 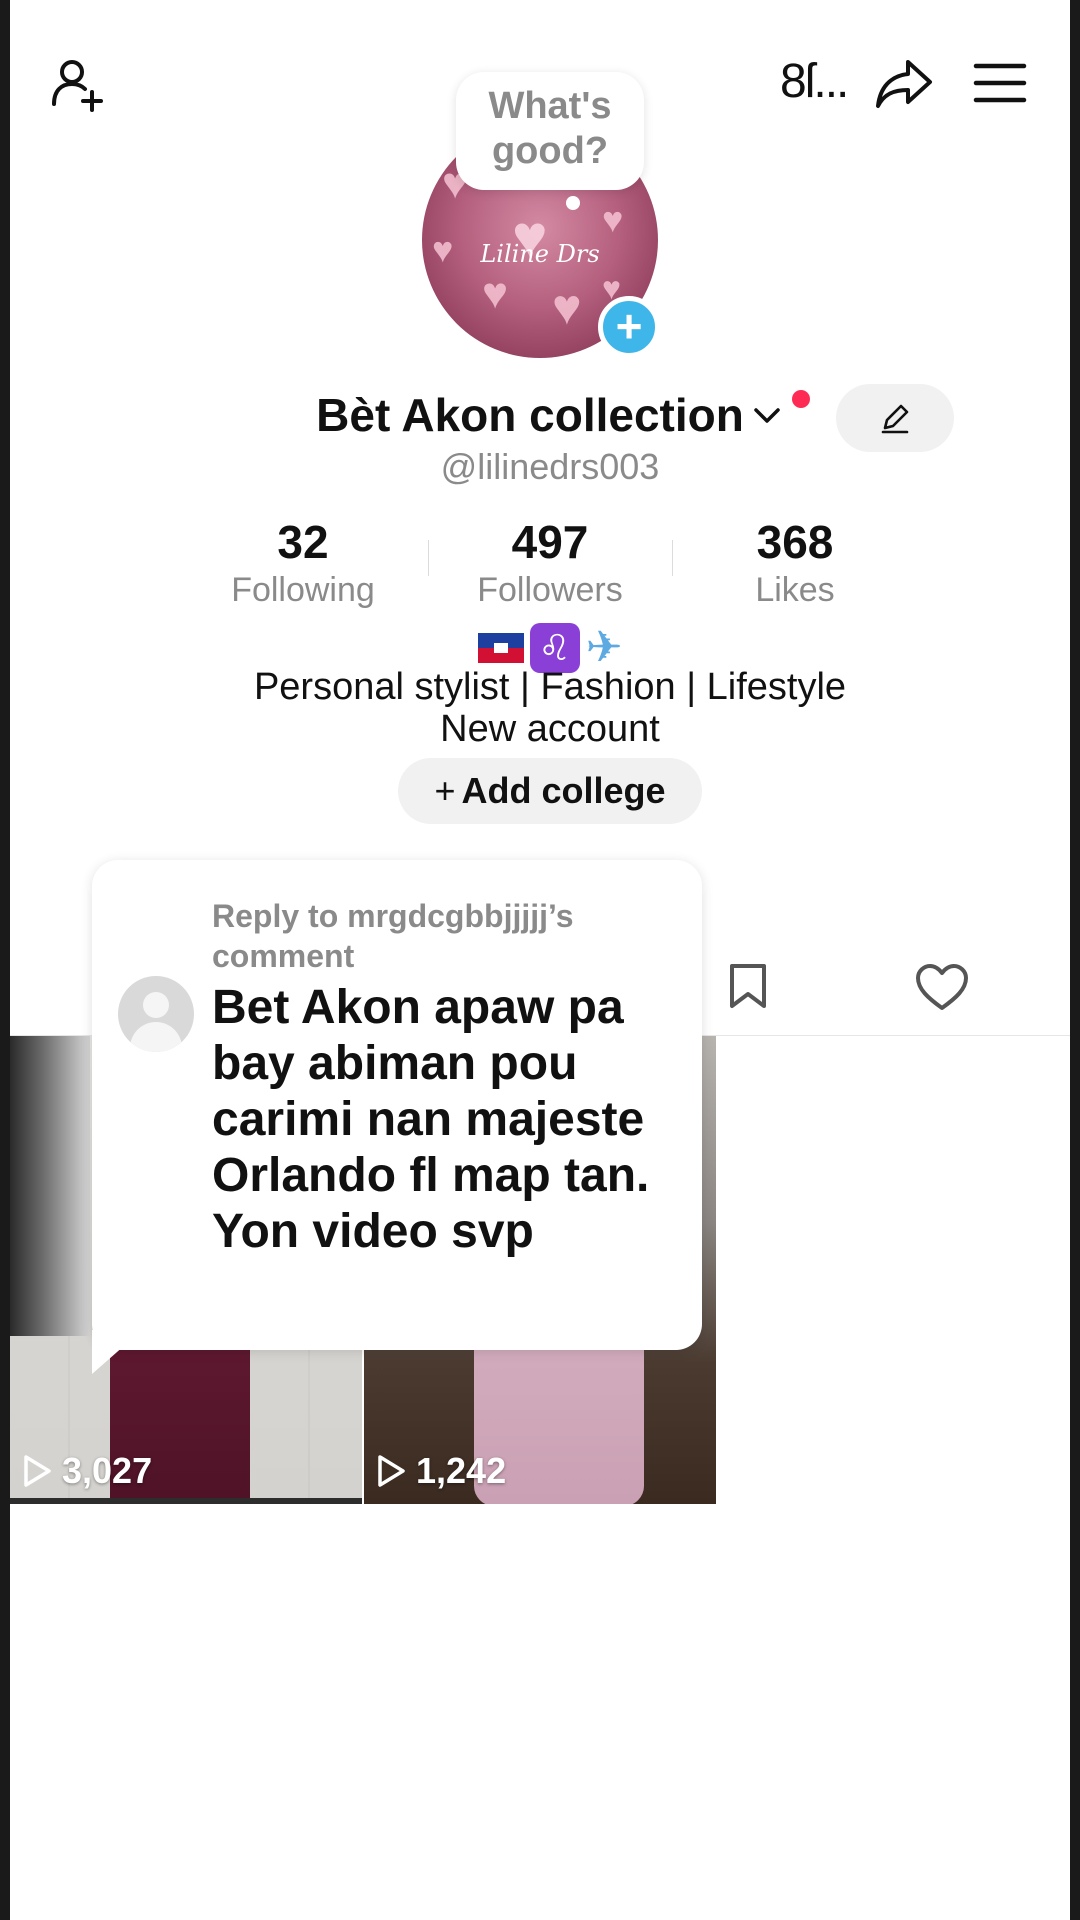 What do you see at coordinates (629, 327) in the screenshot?
I see `add-story-button: +` at bounding box center [629, 327].